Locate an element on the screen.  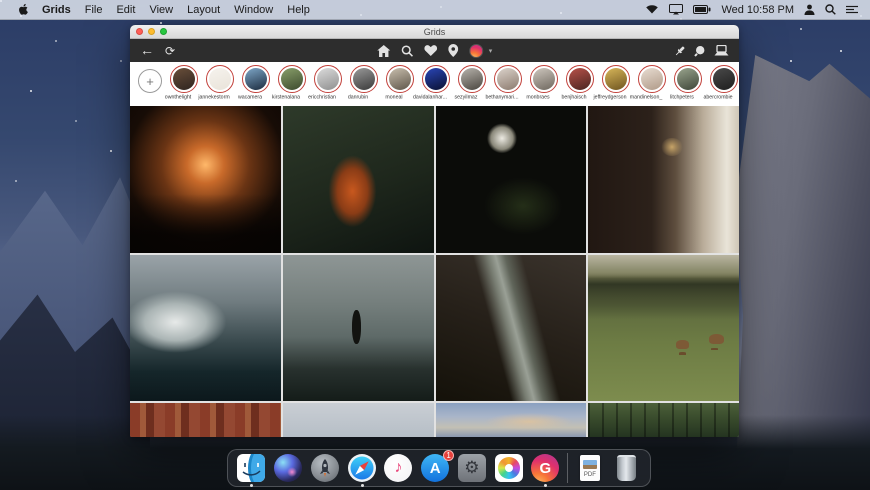
menu-app-grids: Grids is located at coordinates (56, 10).